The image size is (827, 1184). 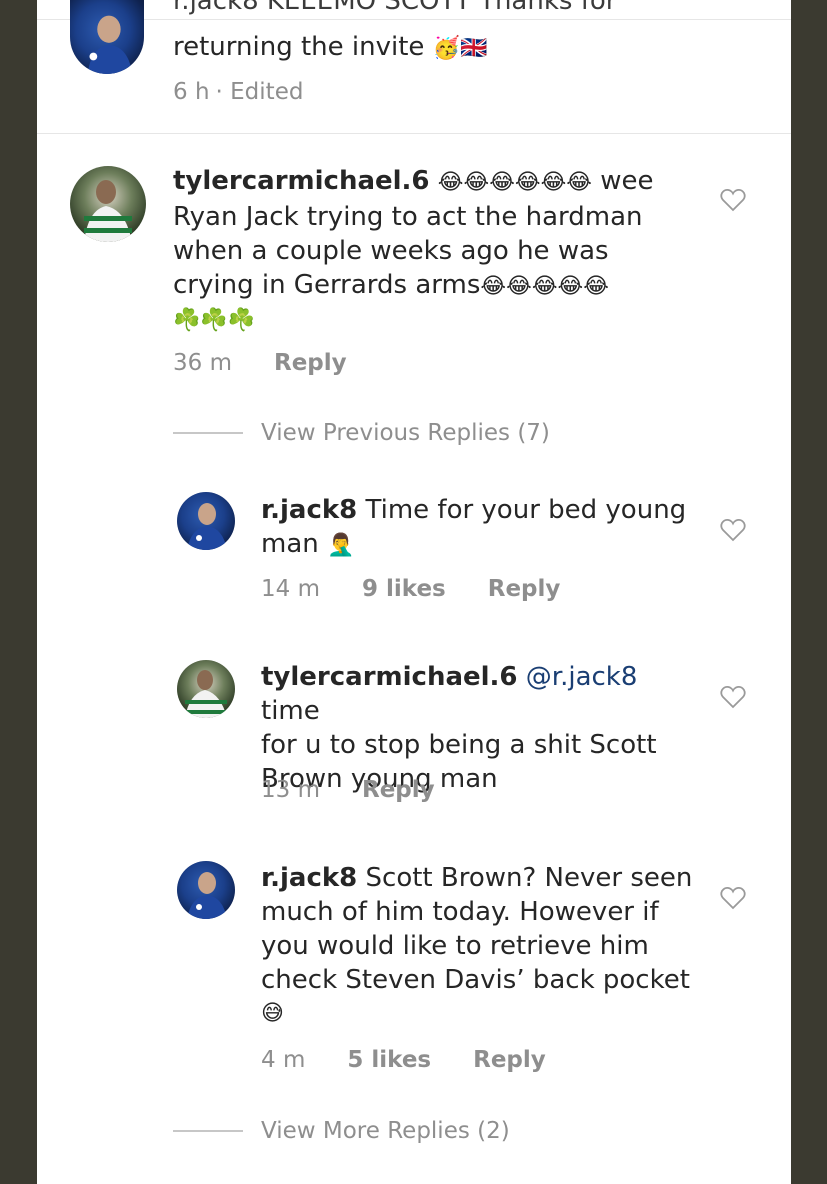 I want to click on comment-meta: 4 m 5 likes Reply, so click(x=403, y=1060).